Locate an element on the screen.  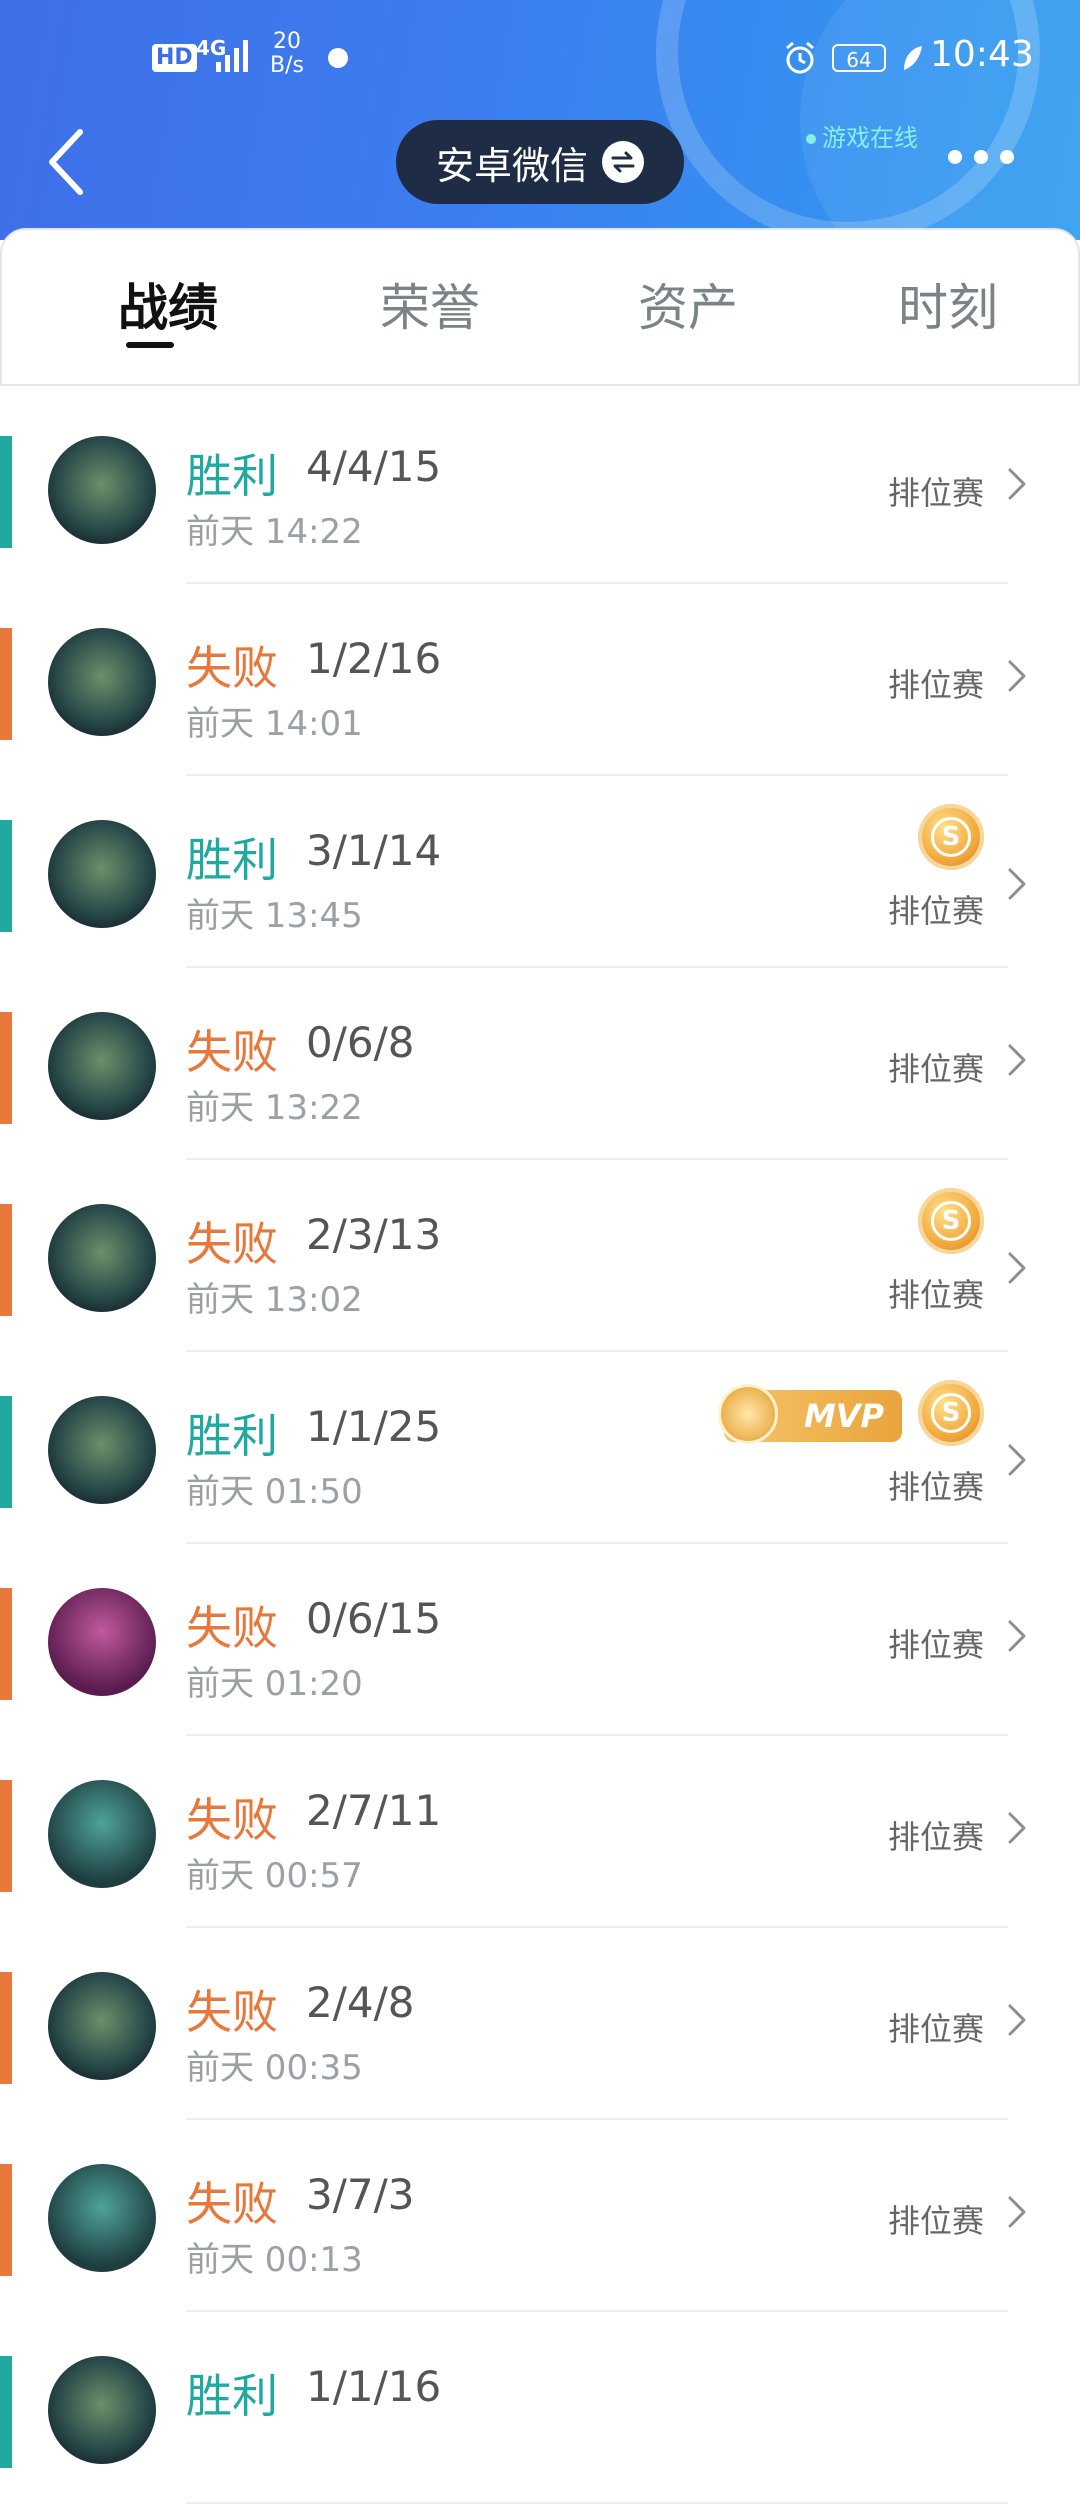
alarm-icon is located at coordinates (800, 57).